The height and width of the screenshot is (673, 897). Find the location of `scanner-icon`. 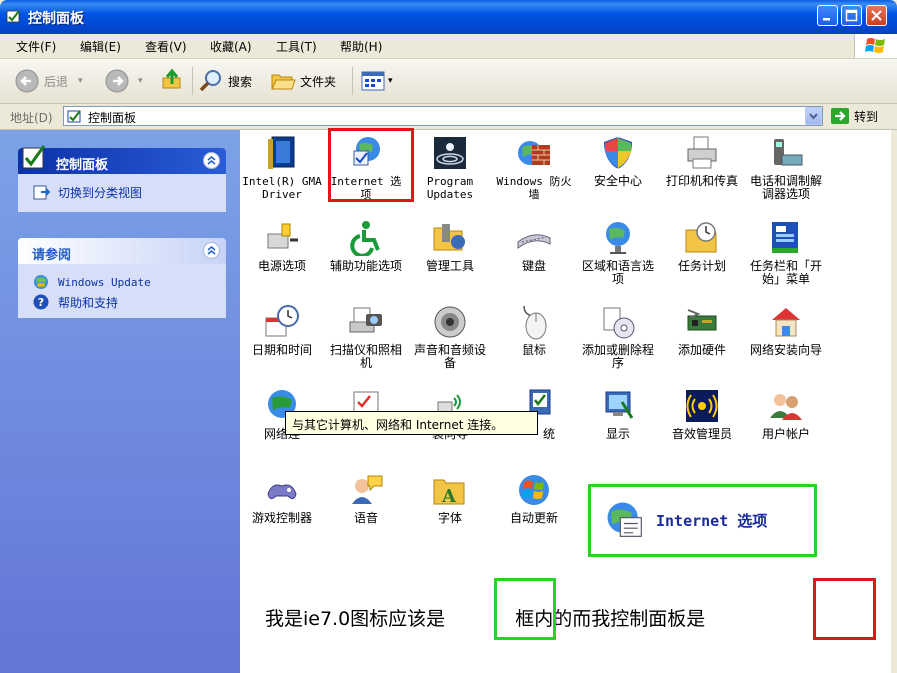

scanner-icon is located at coordinates (365, 320).